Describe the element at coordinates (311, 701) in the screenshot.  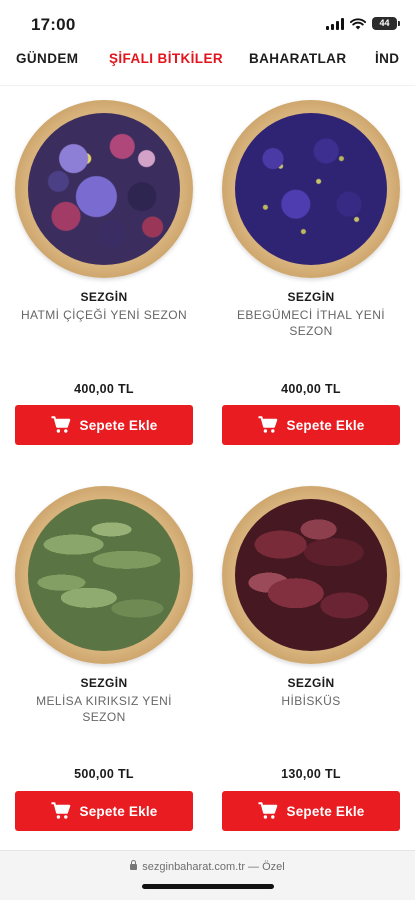
I see `product-name: HİBİSKÜS` at that location.